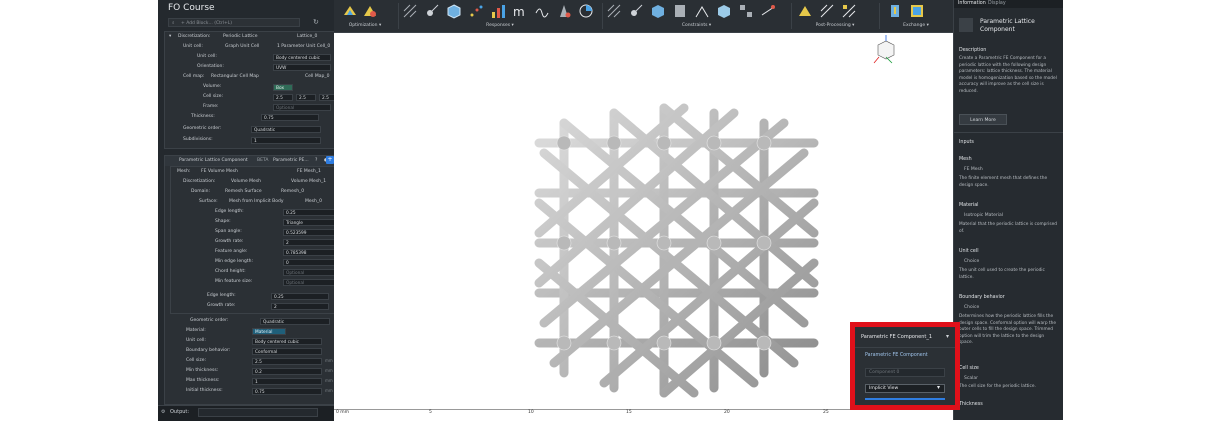  I want to click on cell-size-y-input: 2.5, so click(306, 97).